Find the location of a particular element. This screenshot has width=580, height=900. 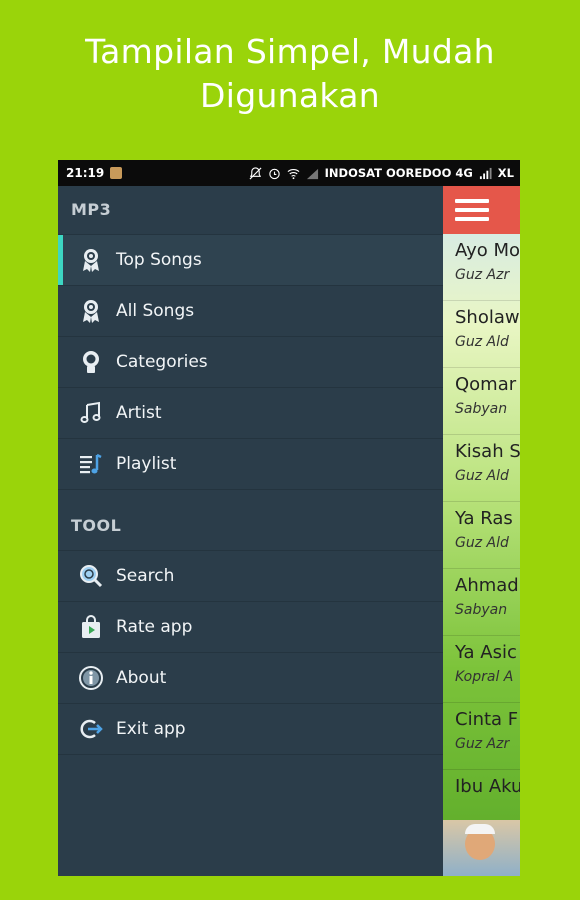

song-artist: Kopral A is located at coordinates (484, 677).